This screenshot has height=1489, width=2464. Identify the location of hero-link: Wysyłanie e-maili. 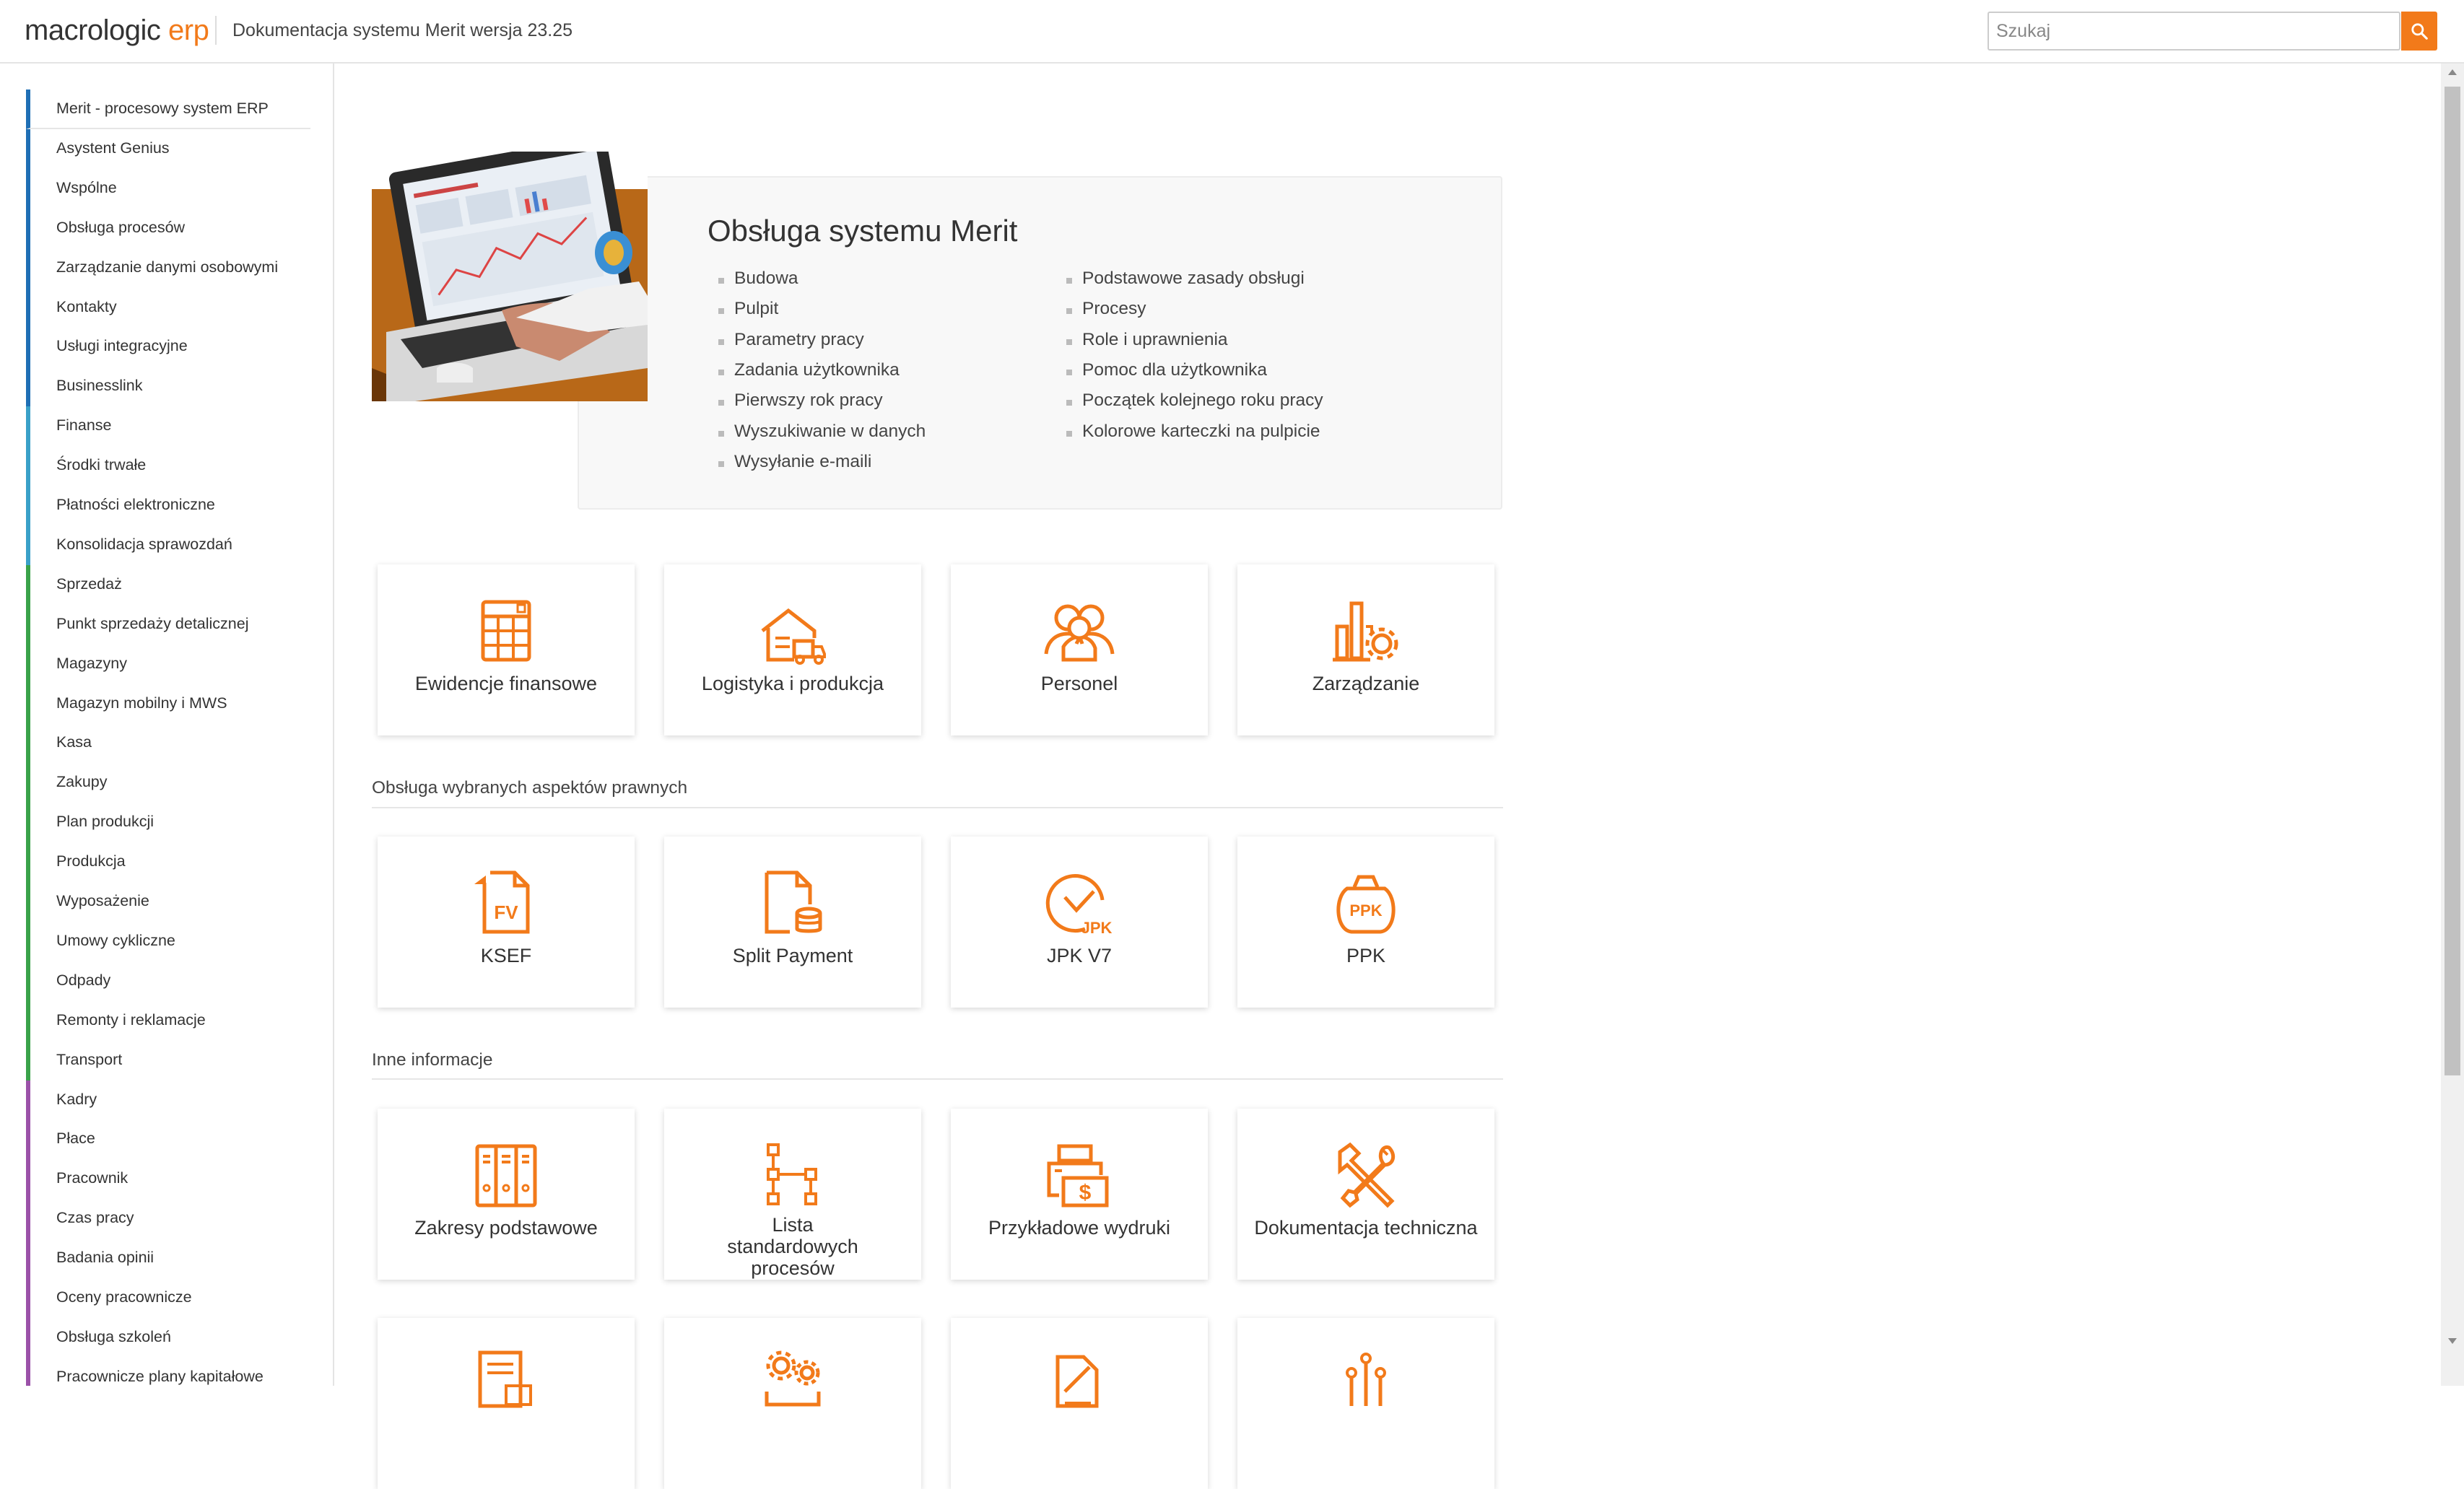
(794, 462).